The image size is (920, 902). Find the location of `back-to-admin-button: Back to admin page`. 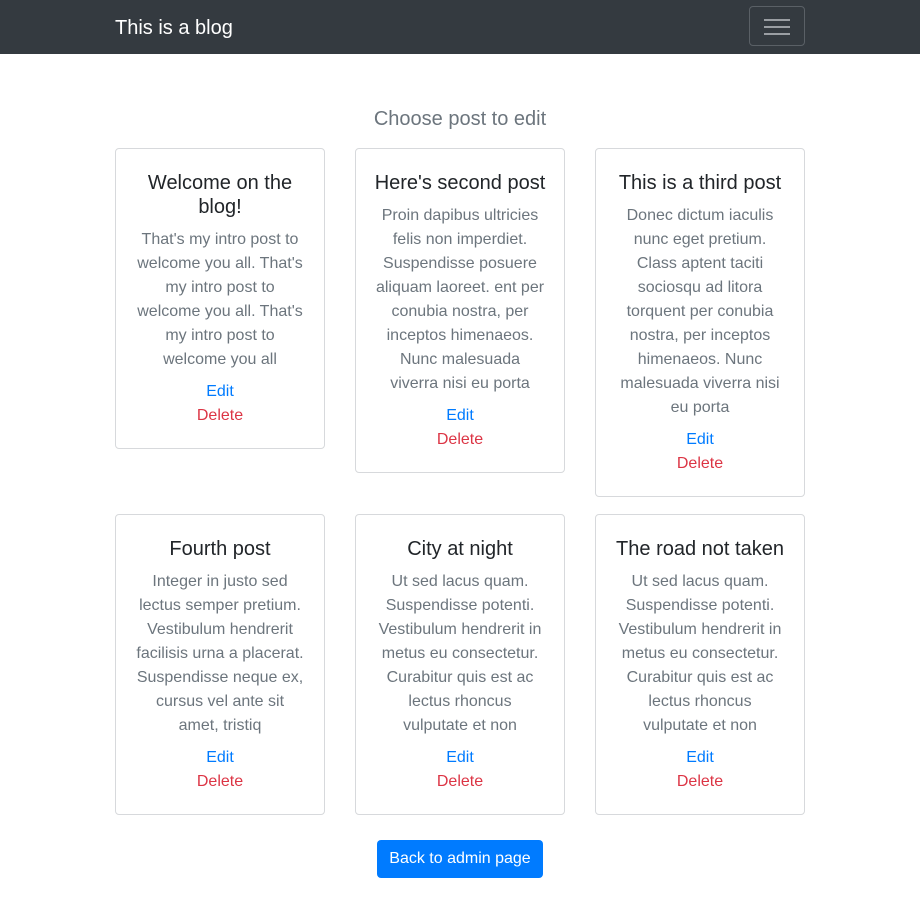

back-to-admin-button: Back to admin page is located at coordinates (460, 859).